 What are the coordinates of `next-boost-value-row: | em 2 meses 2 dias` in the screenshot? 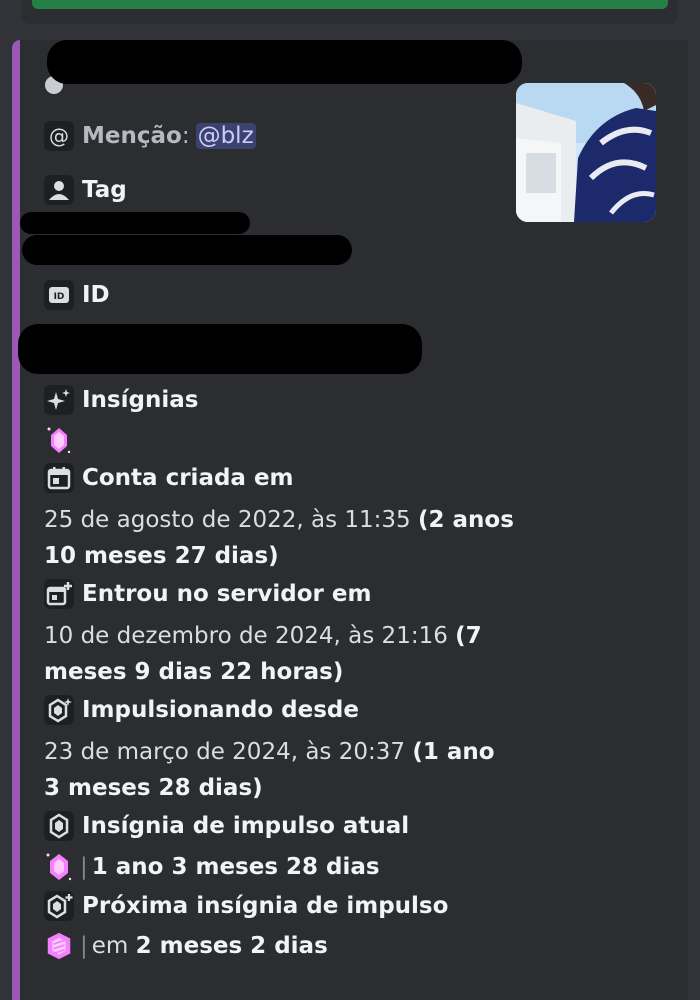 It's located at (186, 946).